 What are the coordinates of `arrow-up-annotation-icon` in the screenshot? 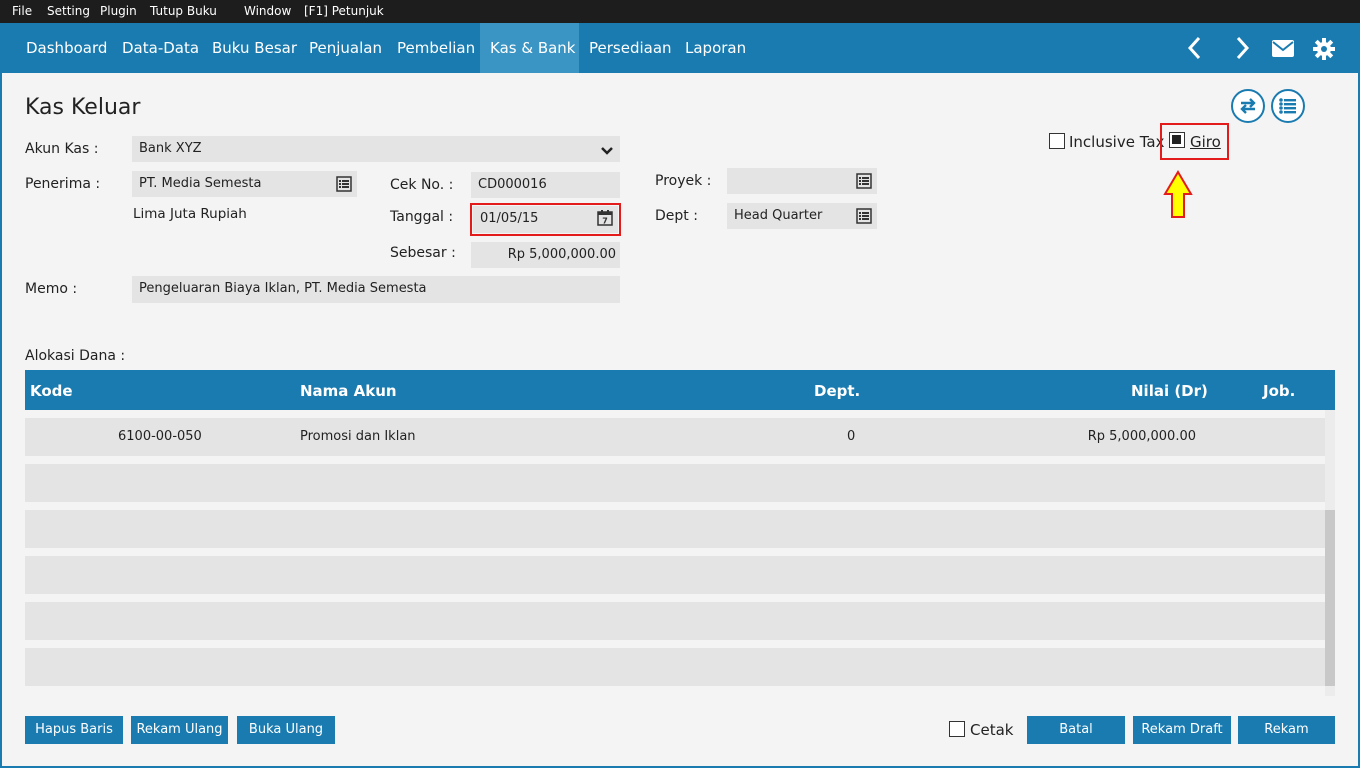 It's located at (1178, 194).